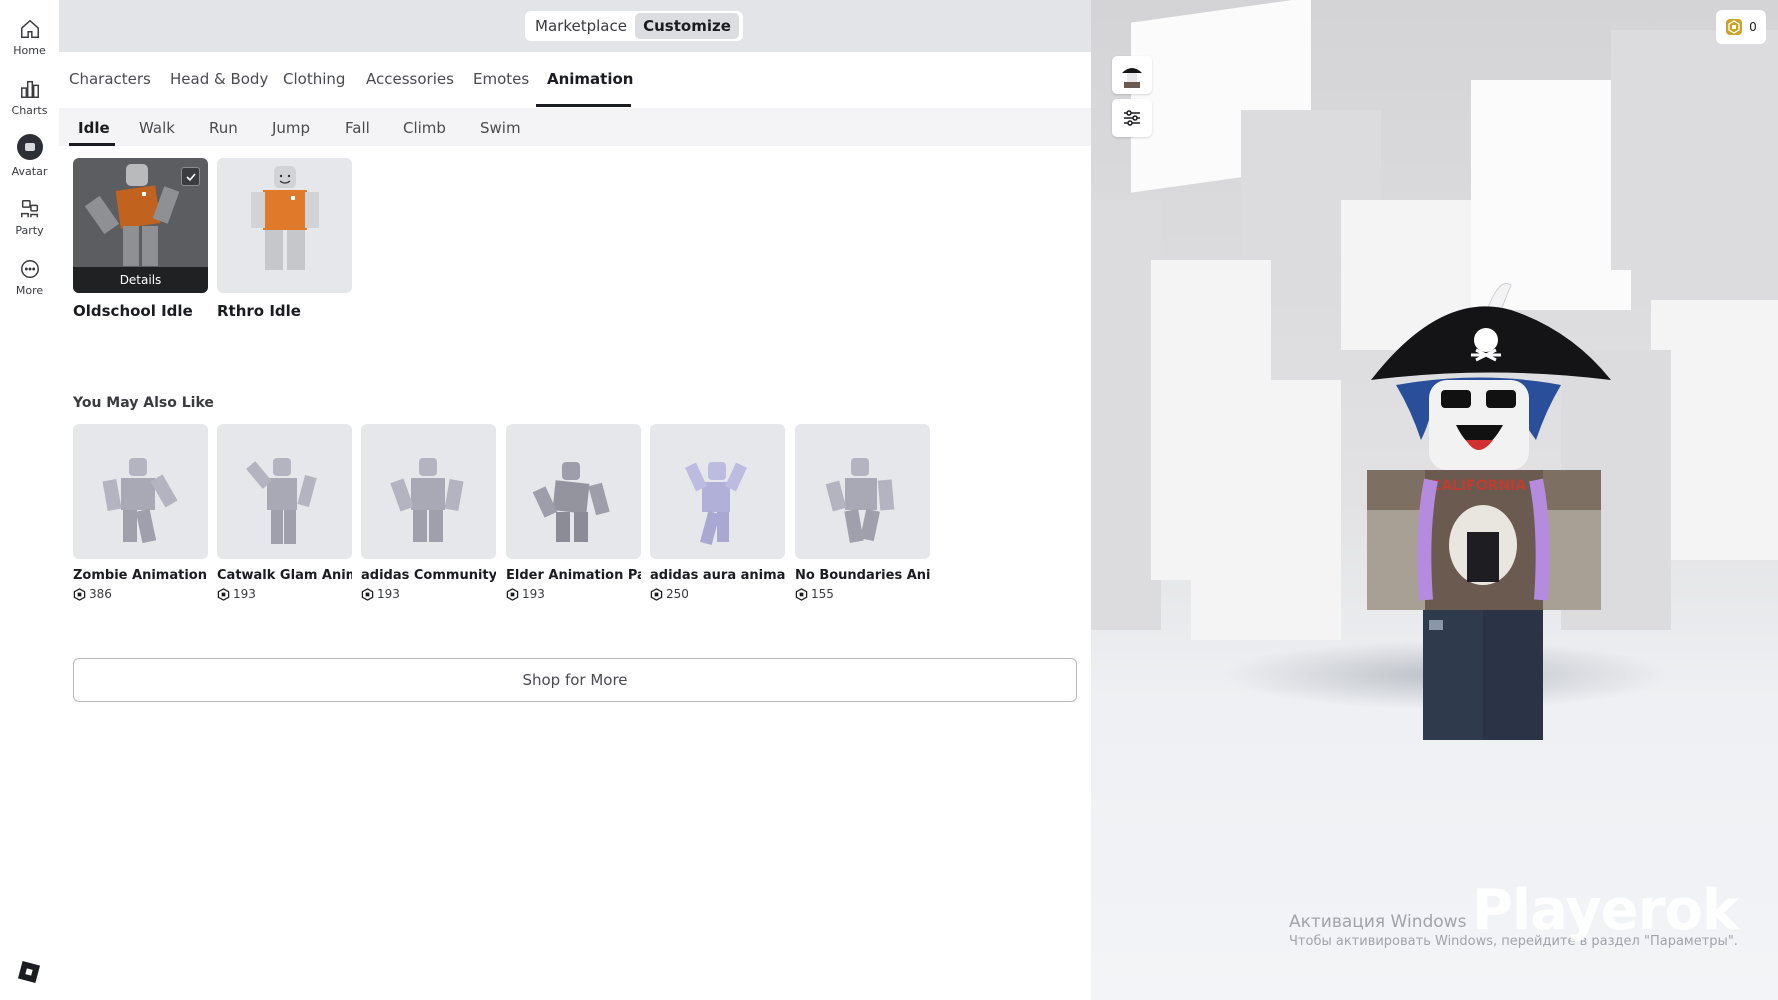  Describe the element at coordinates (29, 230) in the screenshot. I see `nav-party-label: Party` at that location.